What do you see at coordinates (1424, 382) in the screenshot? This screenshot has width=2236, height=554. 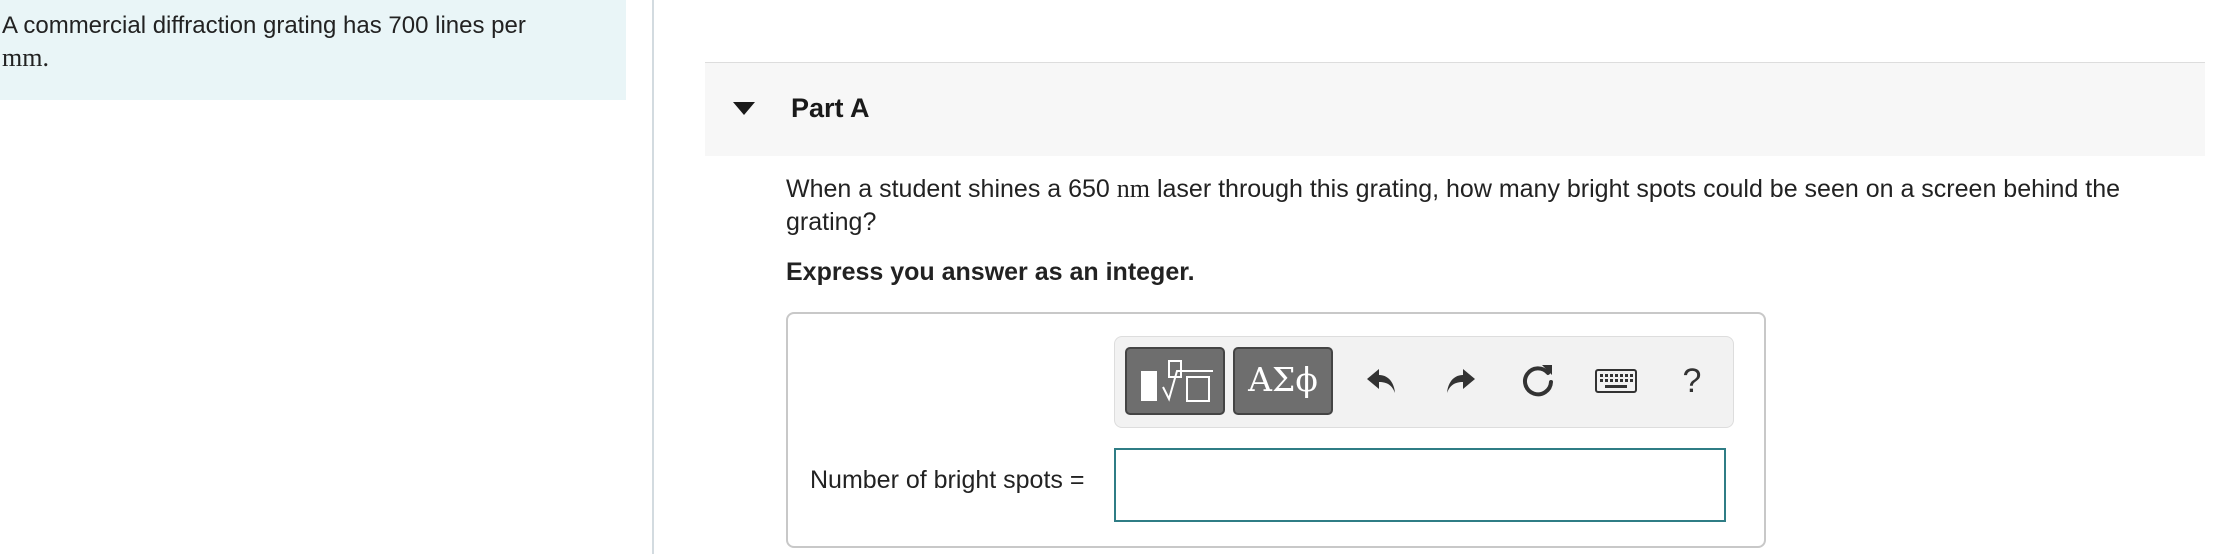 I see `math-toolbar: ΑΣϕ ?` at bounding box center [1424, 382].